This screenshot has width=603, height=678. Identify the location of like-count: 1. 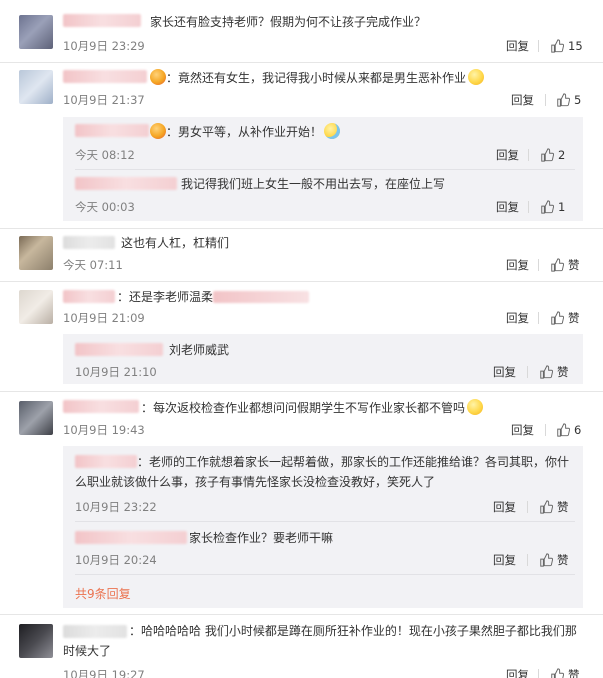
(562, 207).